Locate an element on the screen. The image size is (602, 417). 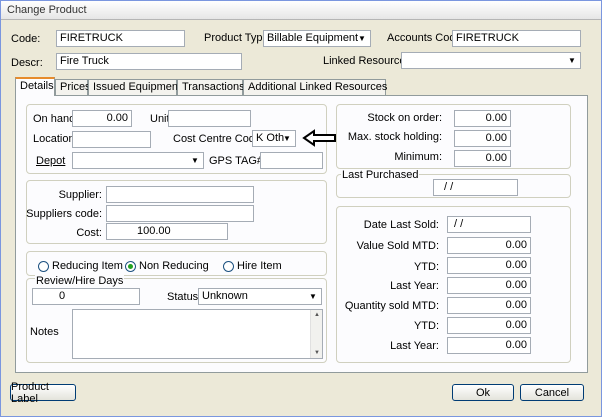
window-title: Change Product is located at coordinates (47, 10).